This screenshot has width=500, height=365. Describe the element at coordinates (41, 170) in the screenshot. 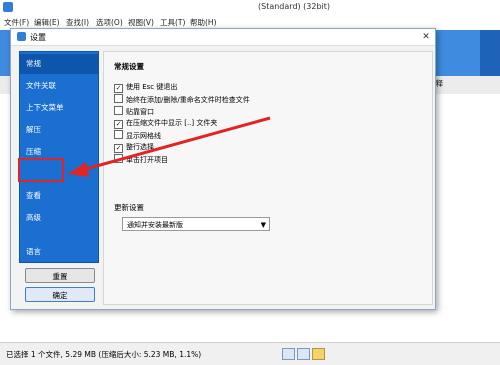

I see `highlight-box` at that location.